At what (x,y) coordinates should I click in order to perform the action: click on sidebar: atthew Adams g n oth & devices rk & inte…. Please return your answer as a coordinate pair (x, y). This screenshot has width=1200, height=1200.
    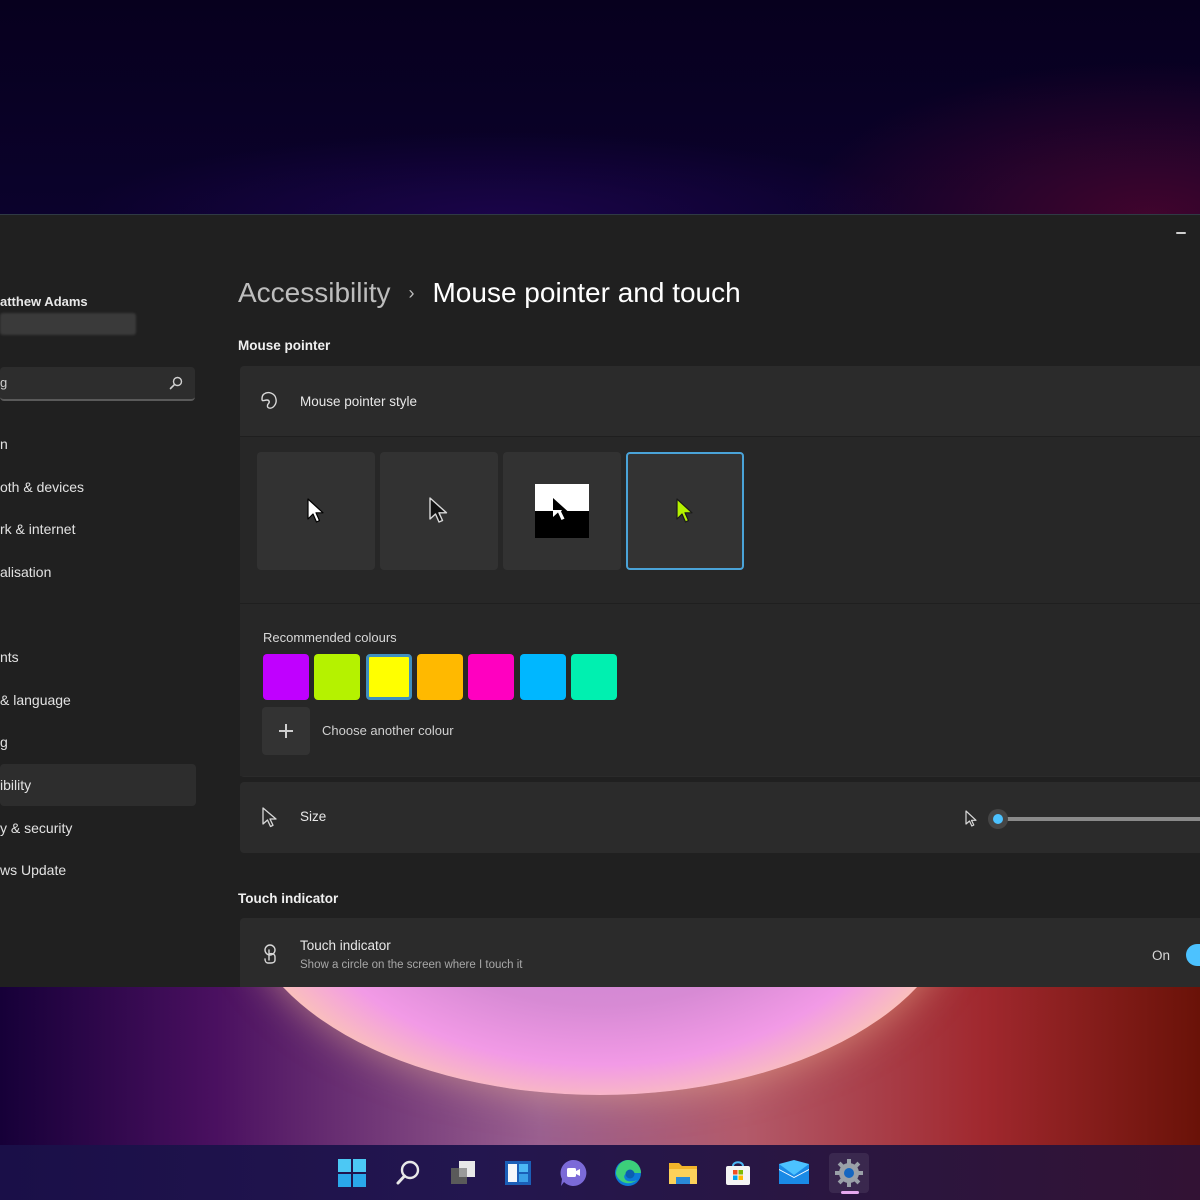
    Looking at the image, I should click on (110, 601).